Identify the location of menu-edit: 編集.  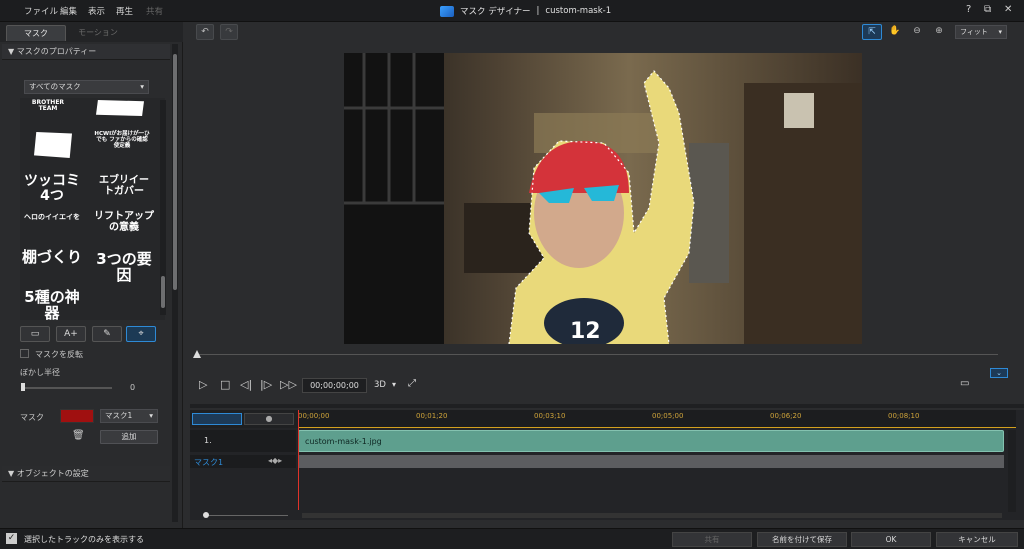
(68, 11).